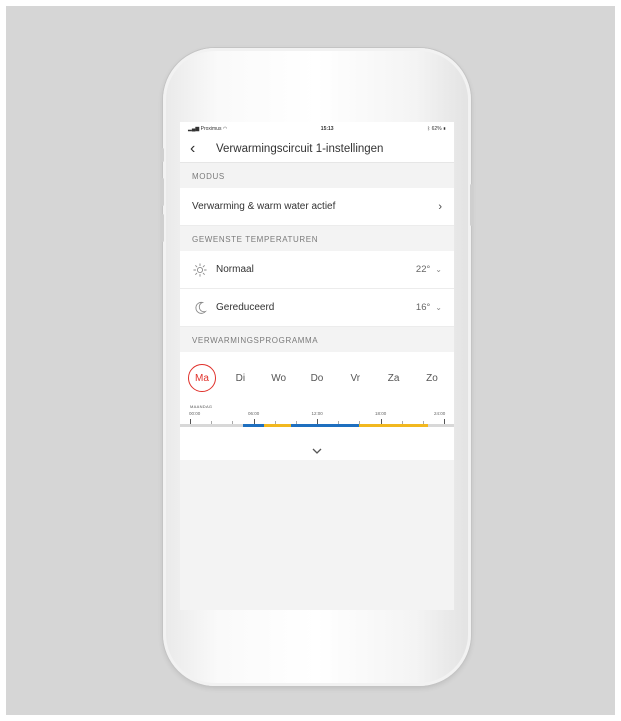 This screenshot has height=721, width=621. Describe the element at coordinates (394, 378) in the screenshot. I see `day-tab-za: Za` at that location.